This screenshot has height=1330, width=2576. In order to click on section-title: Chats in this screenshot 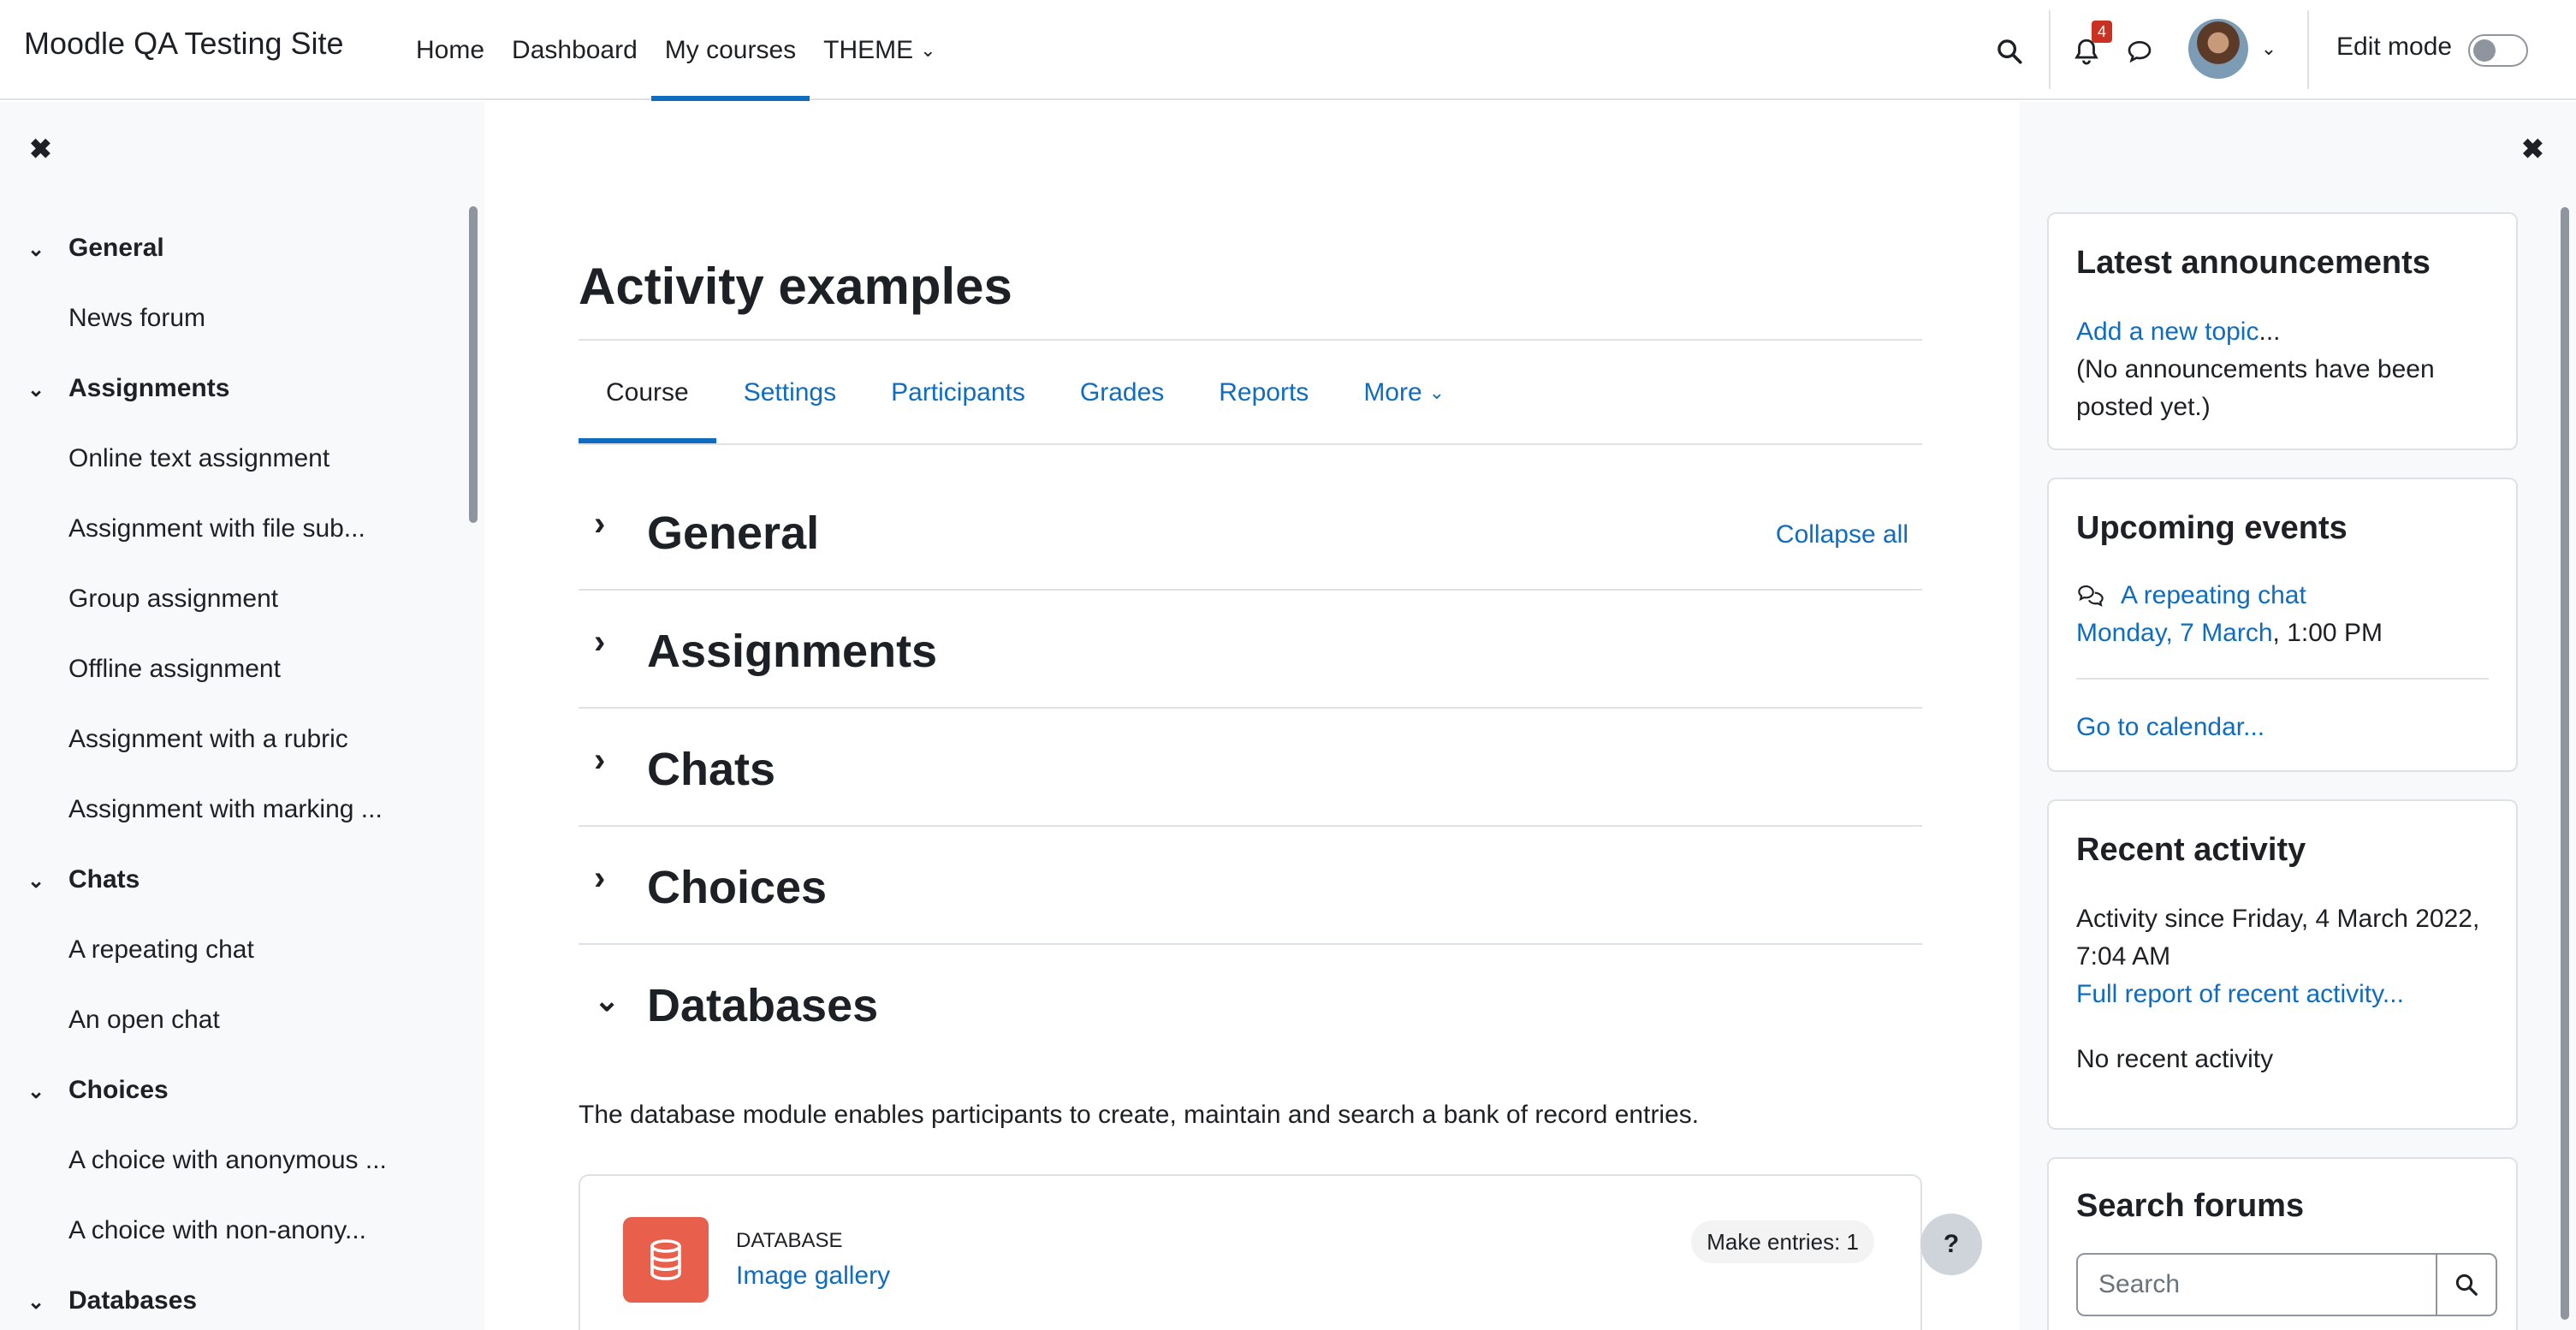, I will do `click(711, 769)`.